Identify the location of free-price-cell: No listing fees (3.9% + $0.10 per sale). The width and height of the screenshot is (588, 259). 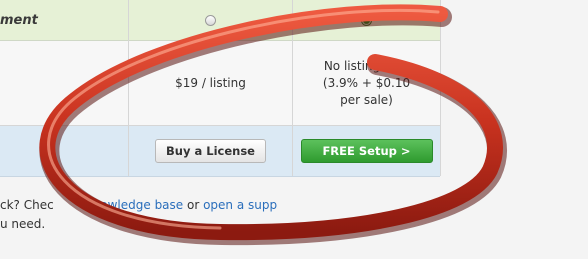
(366, 83).